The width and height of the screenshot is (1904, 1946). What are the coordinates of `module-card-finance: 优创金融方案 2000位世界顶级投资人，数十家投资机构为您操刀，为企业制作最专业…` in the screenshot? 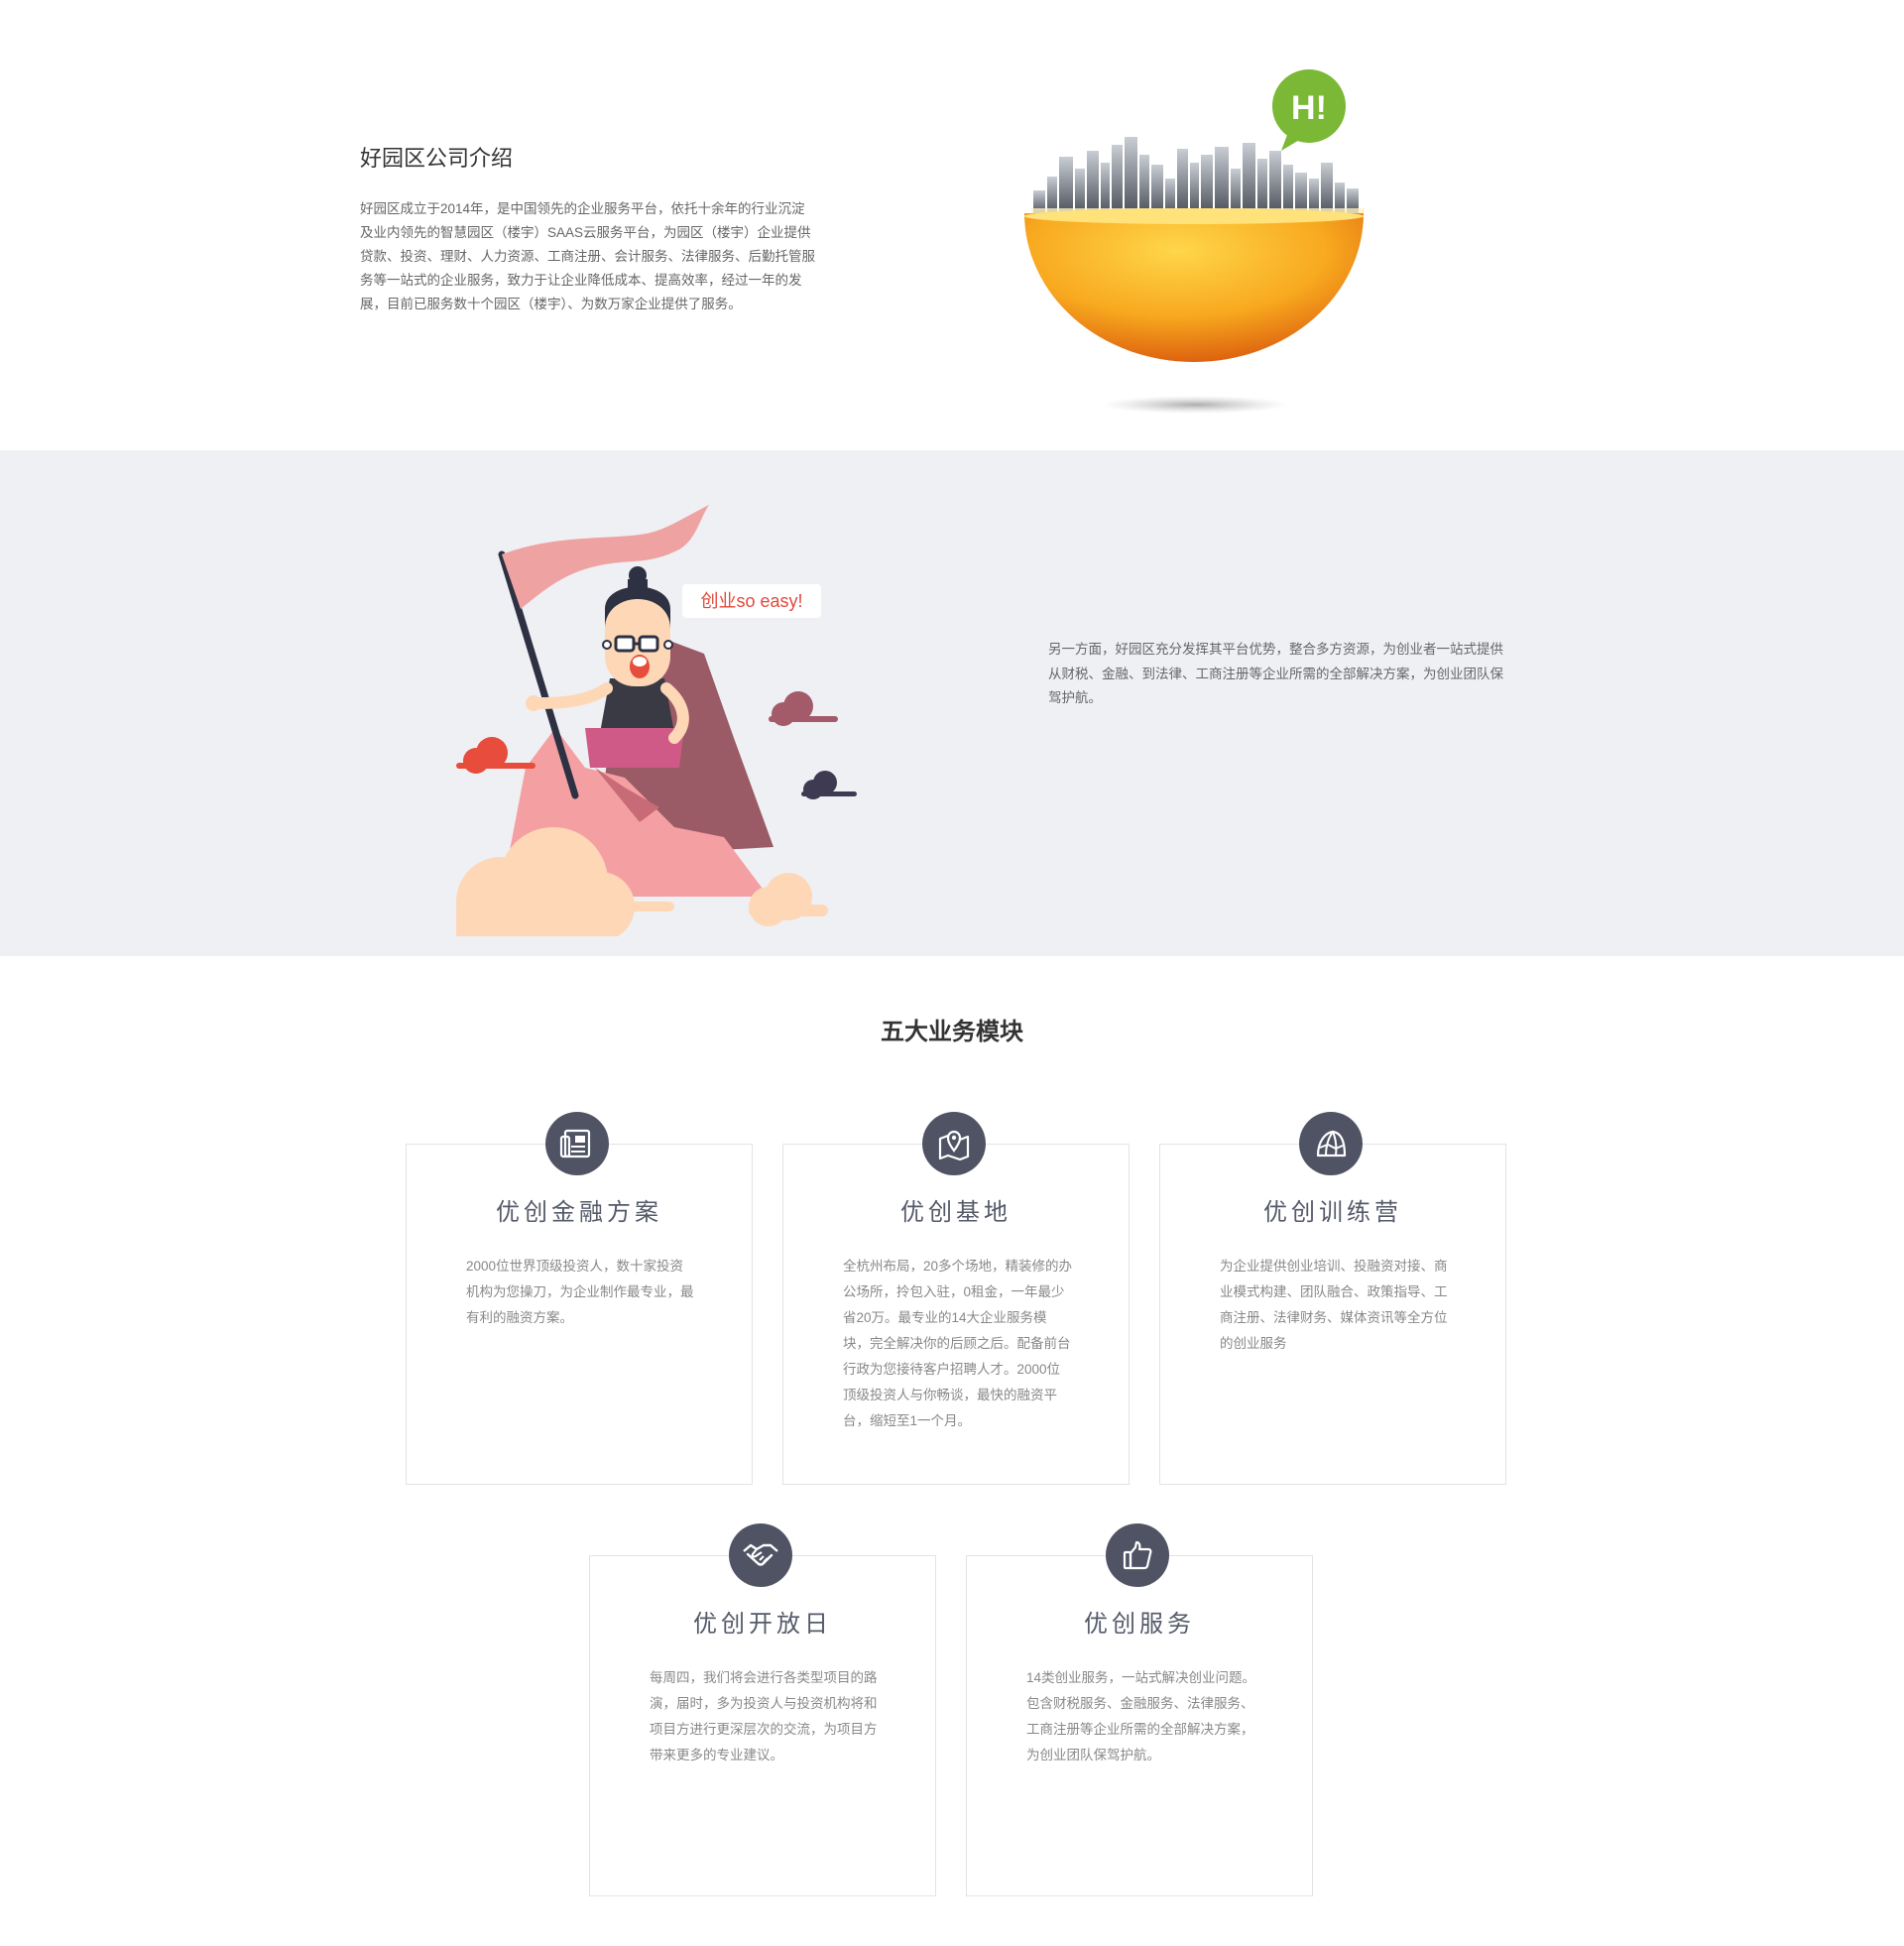 It's located at (579, 1298).